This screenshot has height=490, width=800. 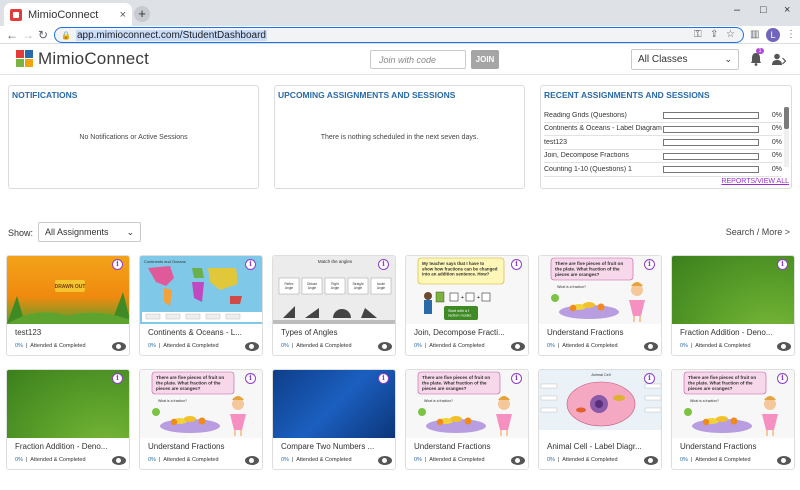 What do you see at coordinates (786, 118) in the screenshot?
I see `scrollbar-thumb` at bounding box center [786, 118].